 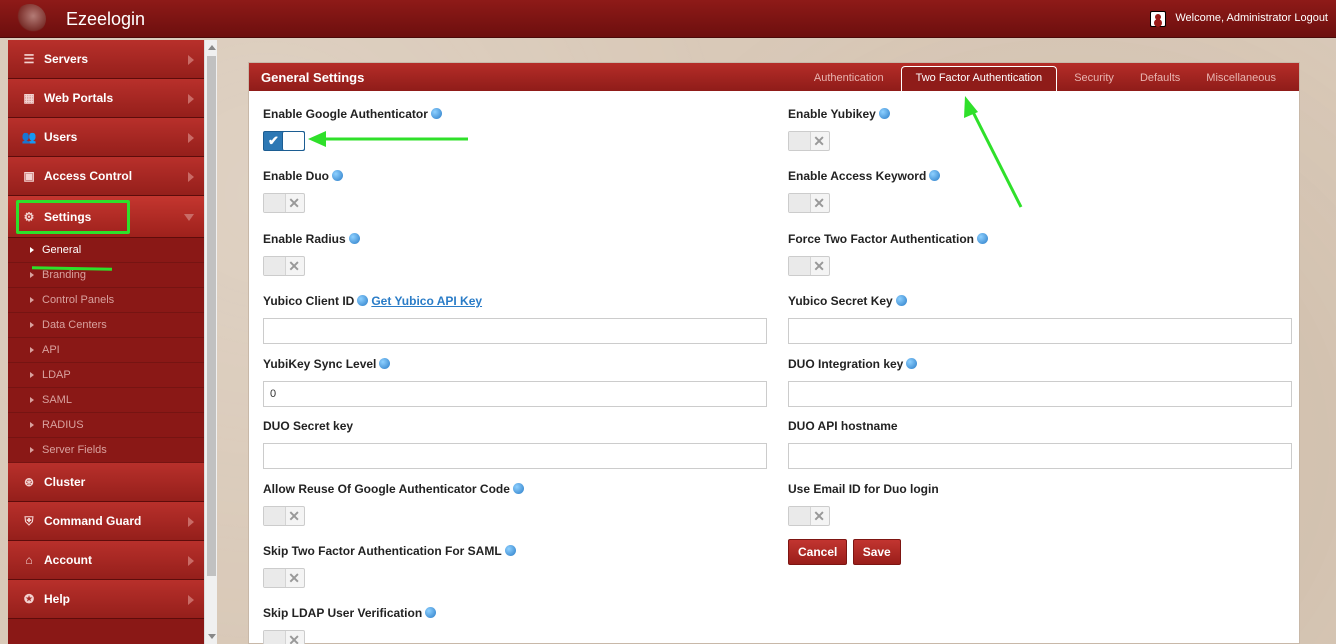 What do you see at coordinates (284, 578) in the screenshot?
I see `skip-saml-toggle: ✕` at bounding box center [284, 578].